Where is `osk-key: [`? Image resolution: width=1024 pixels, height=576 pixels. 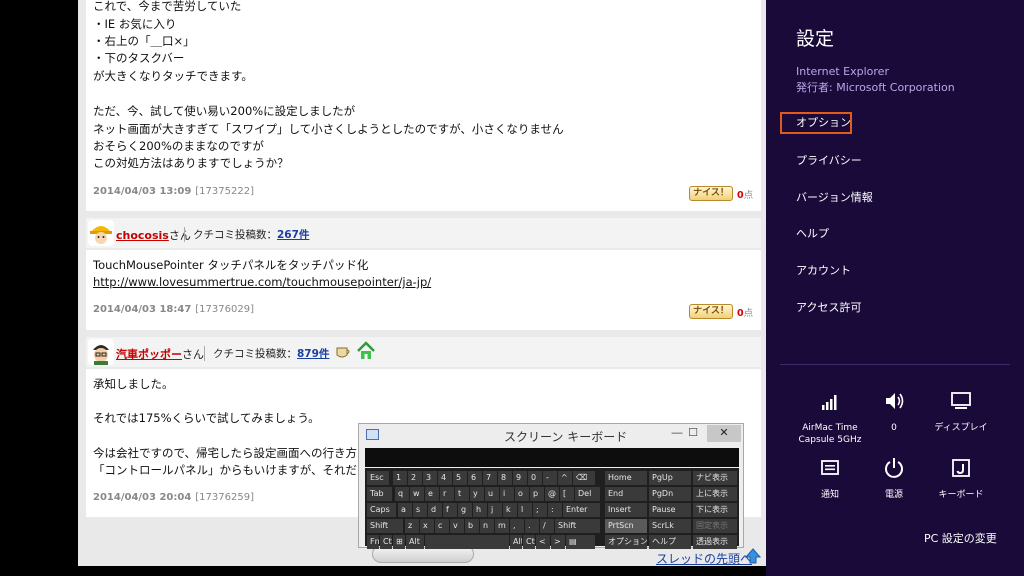 osk-key: [ is located at coordinates (567, 494).